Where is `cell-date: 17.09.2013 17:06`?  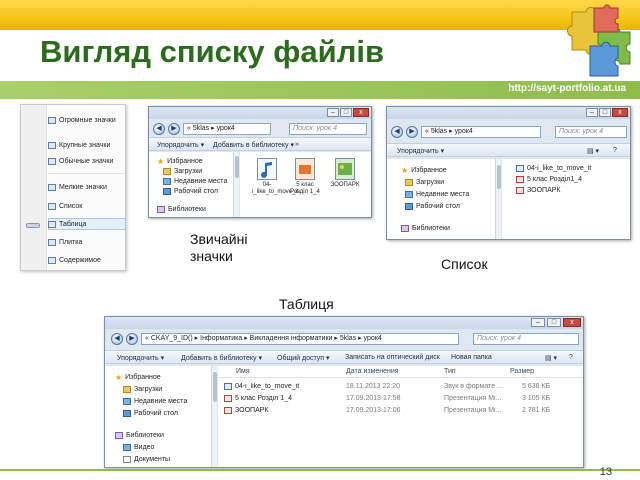 cell-date: 17.09.2013 17:06 is located at coordinates (373, 410).